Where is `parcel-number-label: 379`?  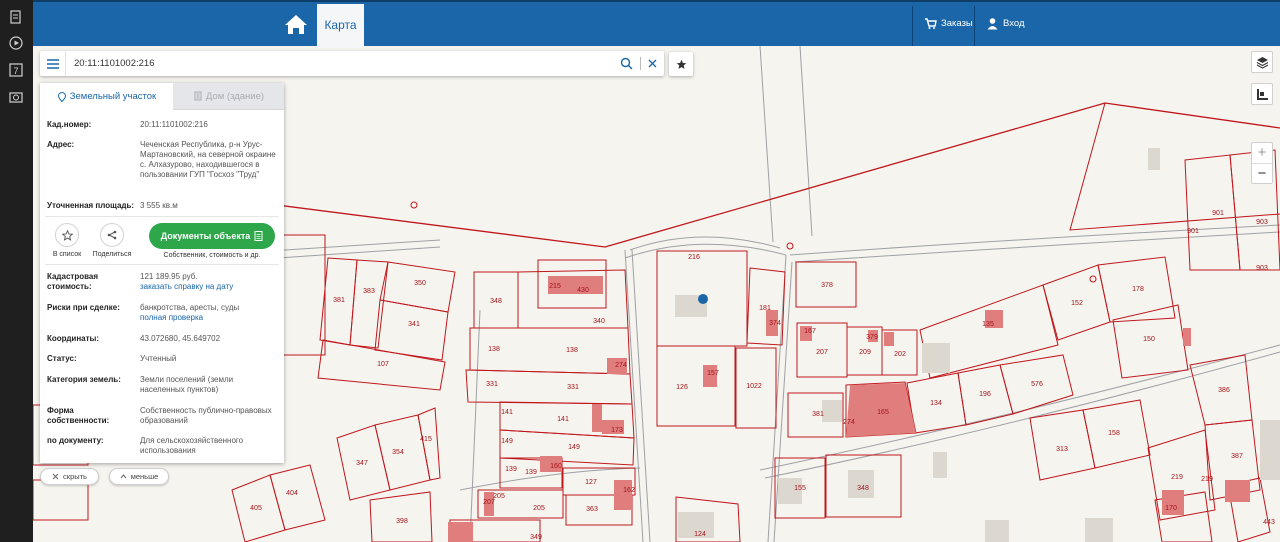 parcel-number-label: 379 is located at coordinates (872, 337).